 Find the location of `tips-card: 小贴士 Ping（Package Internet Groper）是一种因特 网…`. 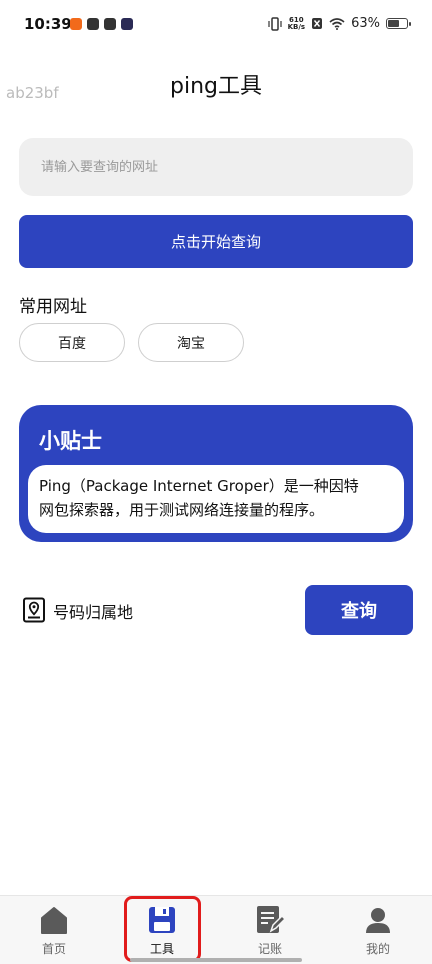

tips-card: 小贴士 Ping（Package Internet Groper）是一种因特 网… is located at coordinates (216, 473).